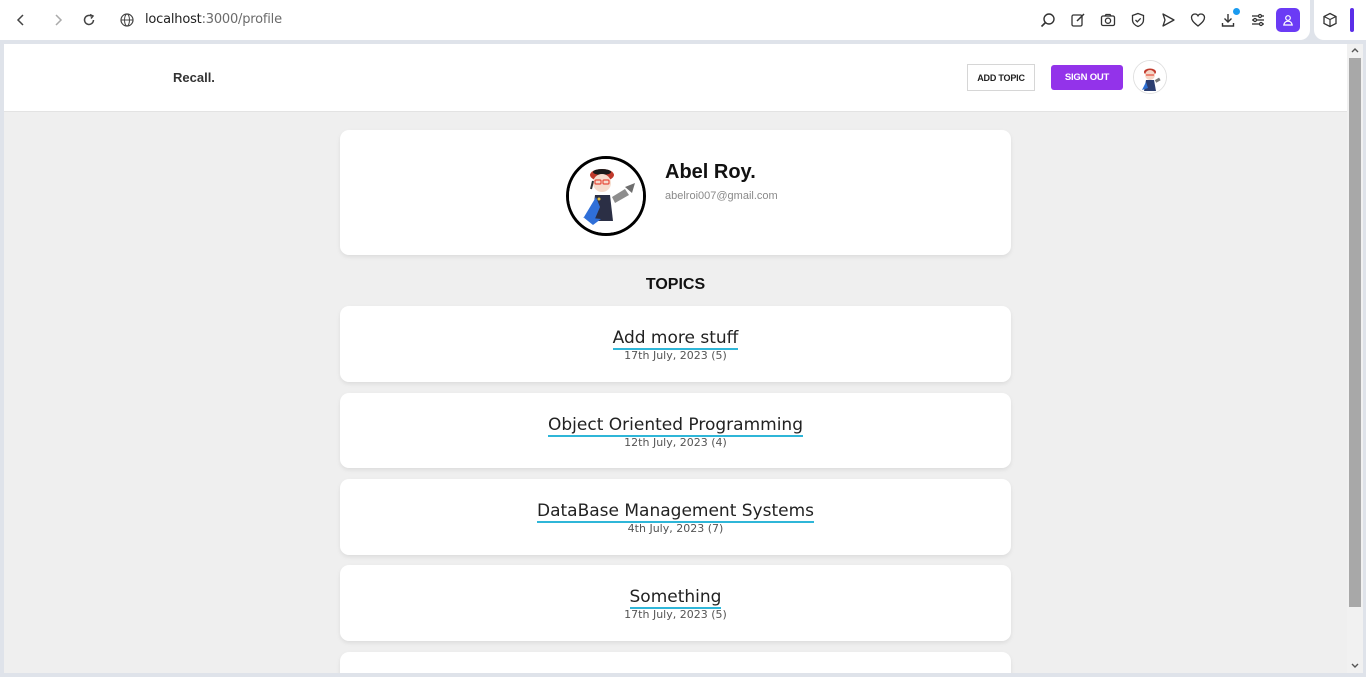 This screenshot has height=677, width=1366. Describe the element at coordinates (1258, 20) in the screenshot. I see `menu-icon` at that location.